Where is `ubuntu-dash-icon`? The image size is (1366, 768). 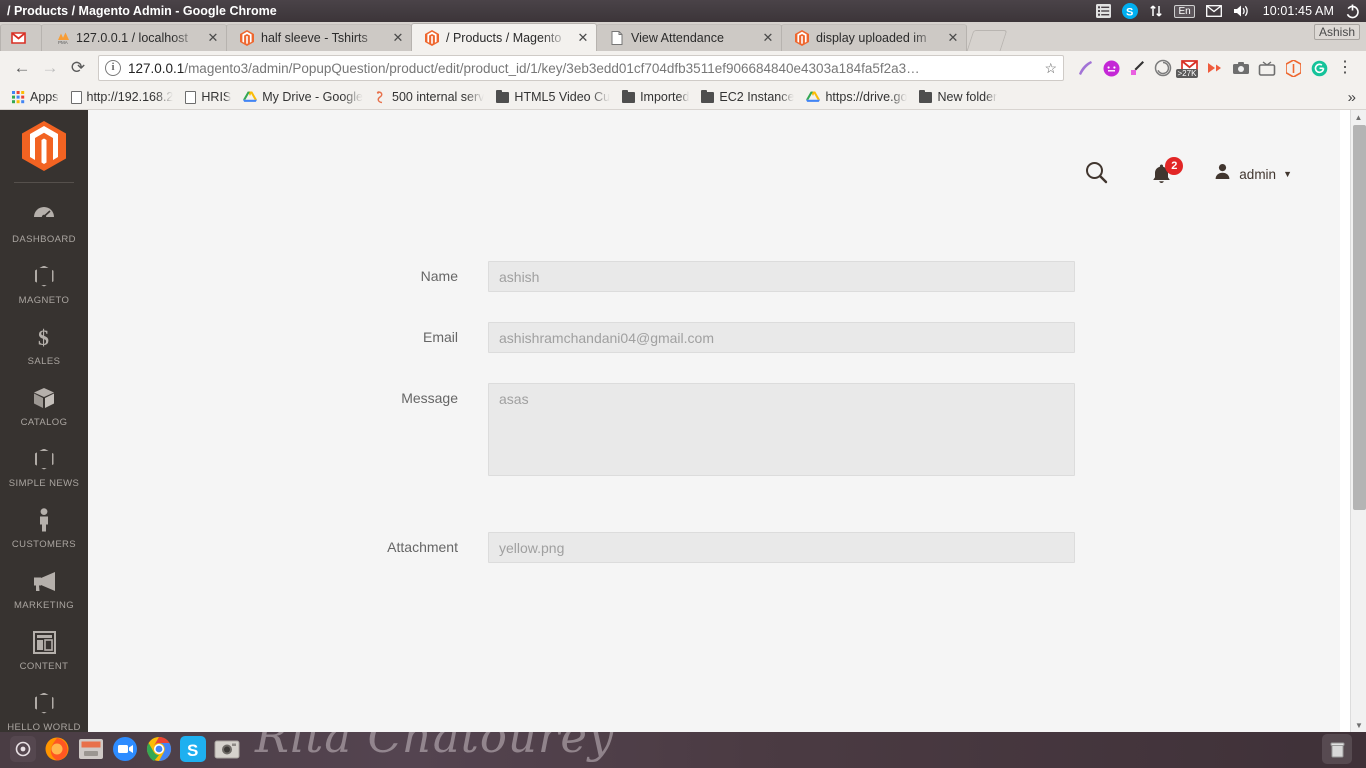
ubuntu-dash-icon is located at coordinates (23, 749).